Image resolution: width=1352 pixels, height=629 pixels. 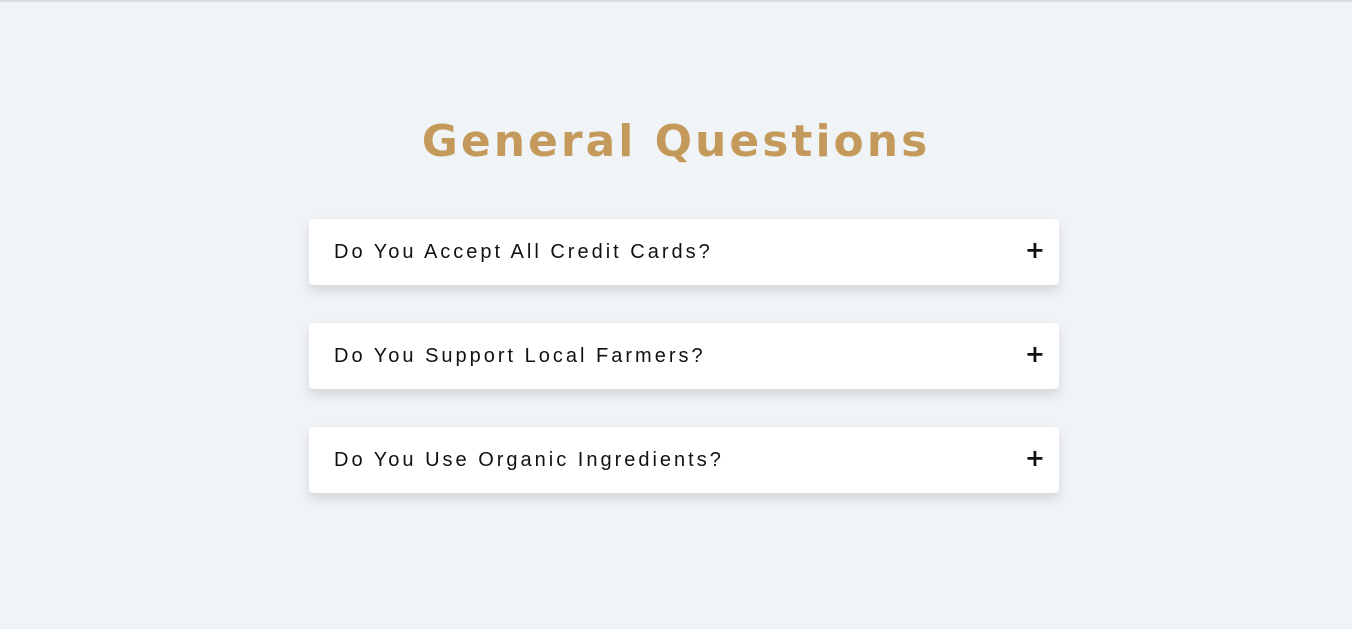 I want to click on faq-item-local-farmers: Do You Support Local Farmers? +, so click(x=684, y=356).